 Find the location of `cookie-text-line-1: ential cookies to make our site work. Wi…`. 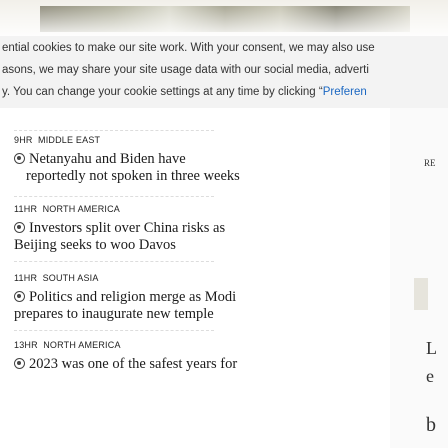

cookie-text-line-1: ential cookies to make our site work. Wi… is located at coordinates (188, 48).